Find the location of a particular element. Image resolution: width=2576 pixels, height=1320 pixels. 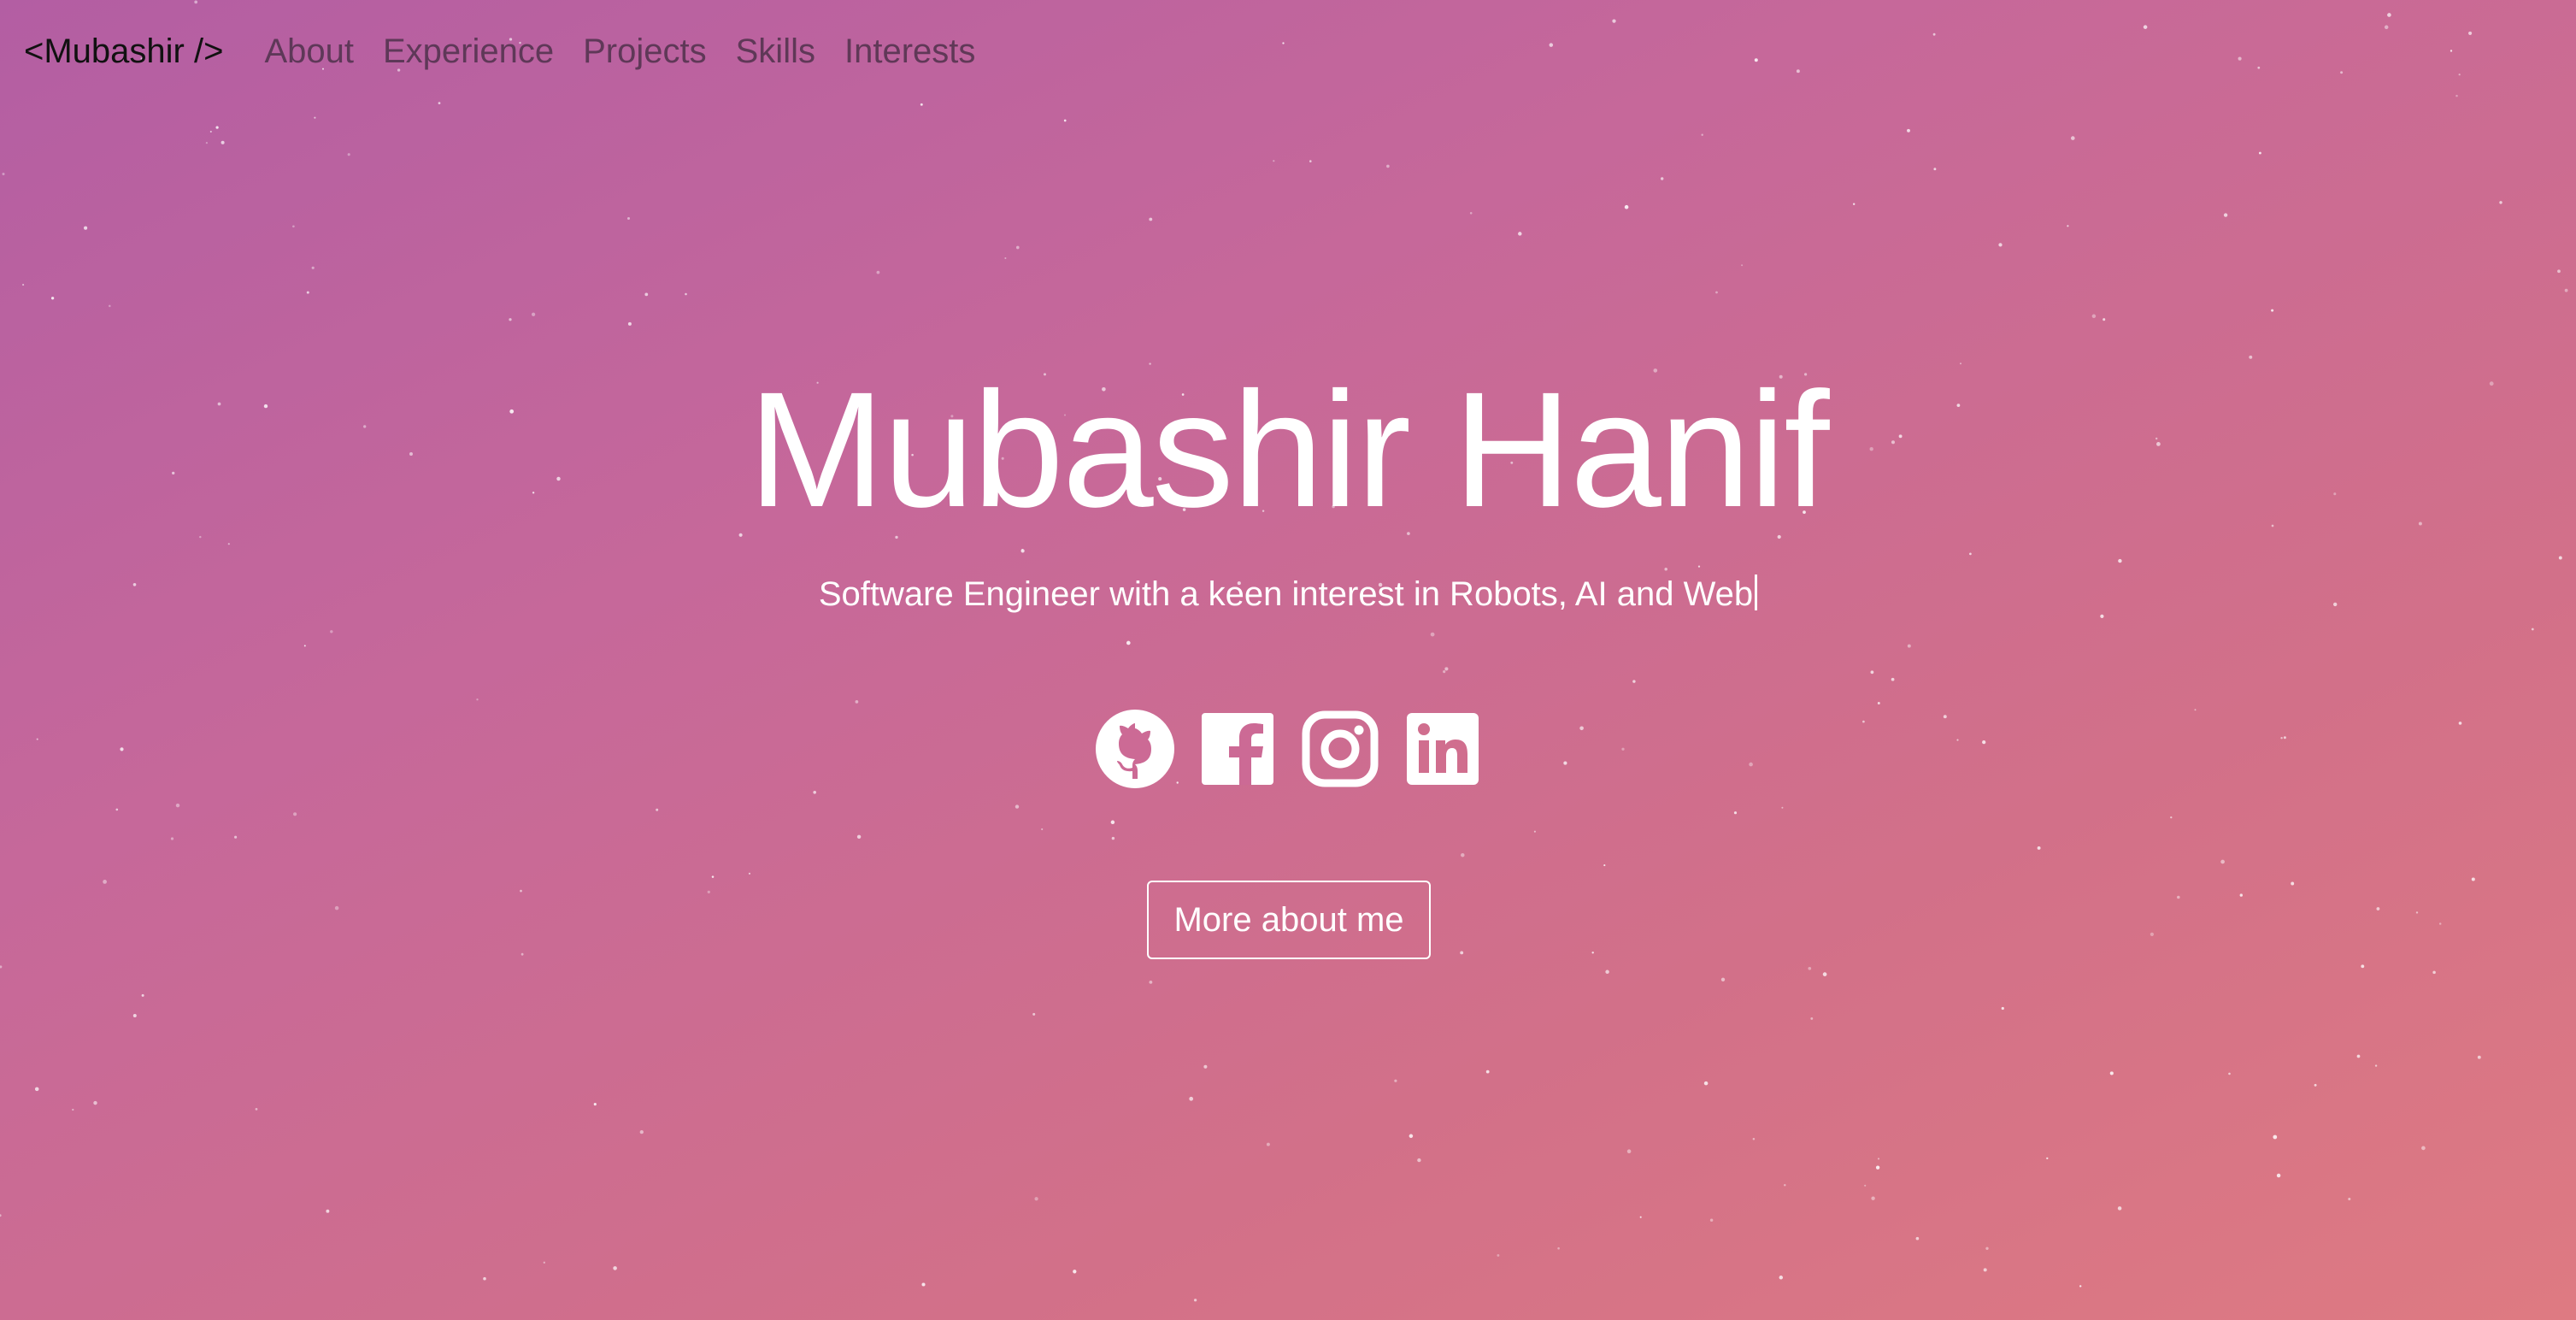

nav-link-projects: Projects is located at coordinates (645, 52).